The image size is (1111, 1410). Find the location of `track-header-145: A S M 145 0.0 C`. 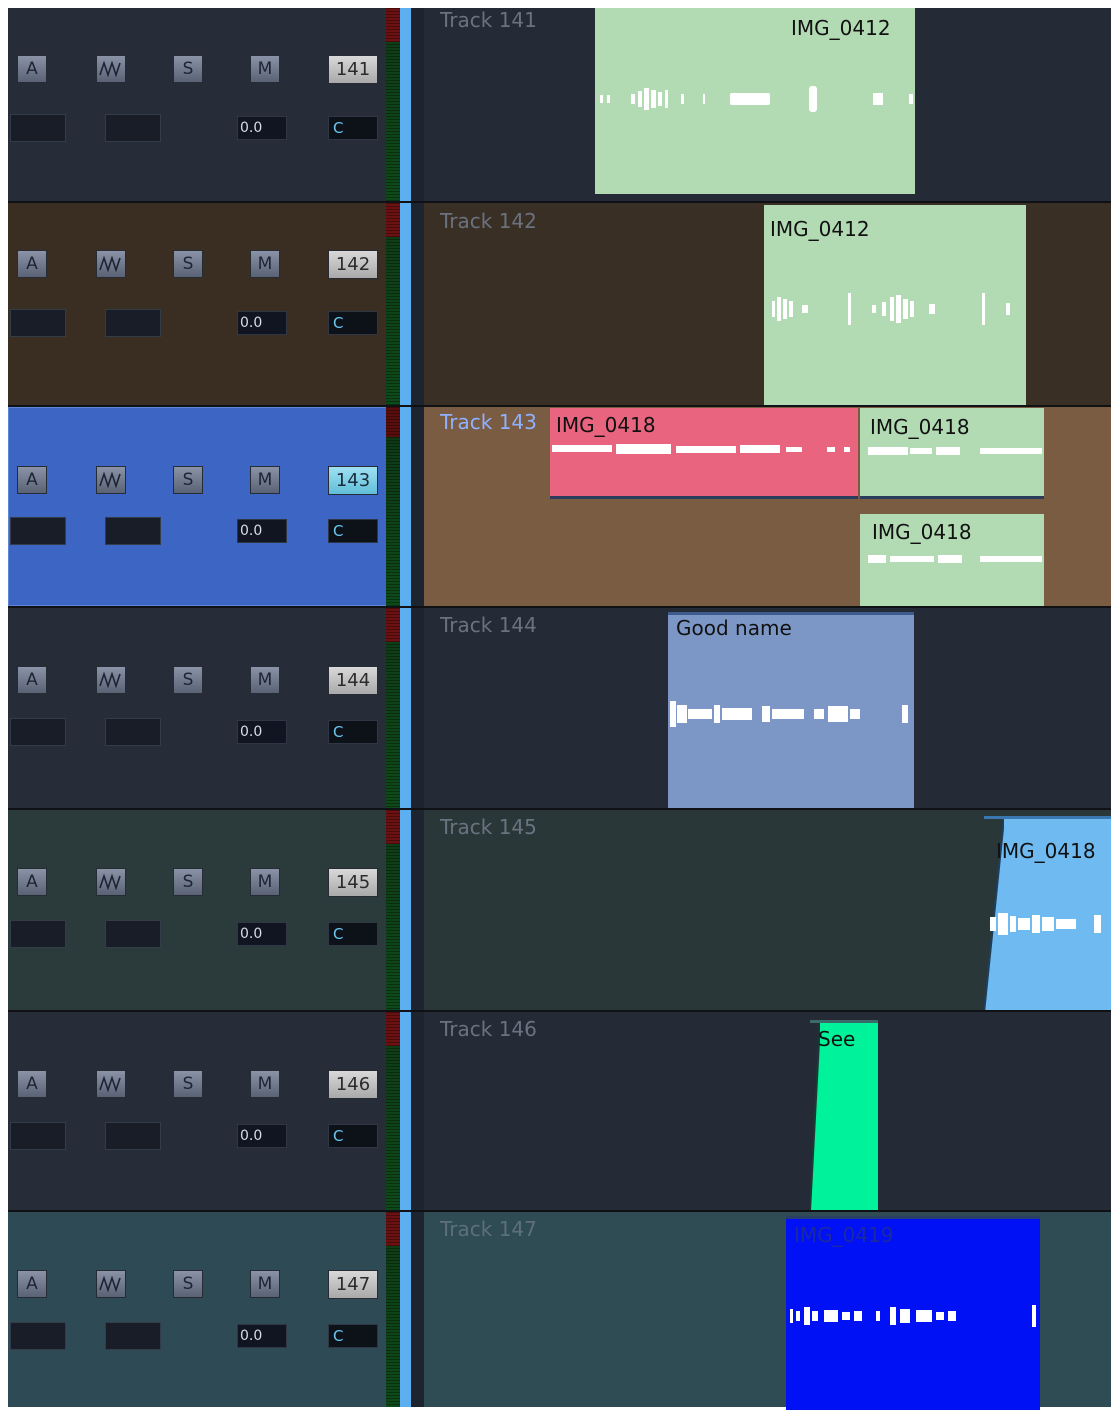

track-header-145: A S M 145 0.0 C is located at coordinates (204, 910).